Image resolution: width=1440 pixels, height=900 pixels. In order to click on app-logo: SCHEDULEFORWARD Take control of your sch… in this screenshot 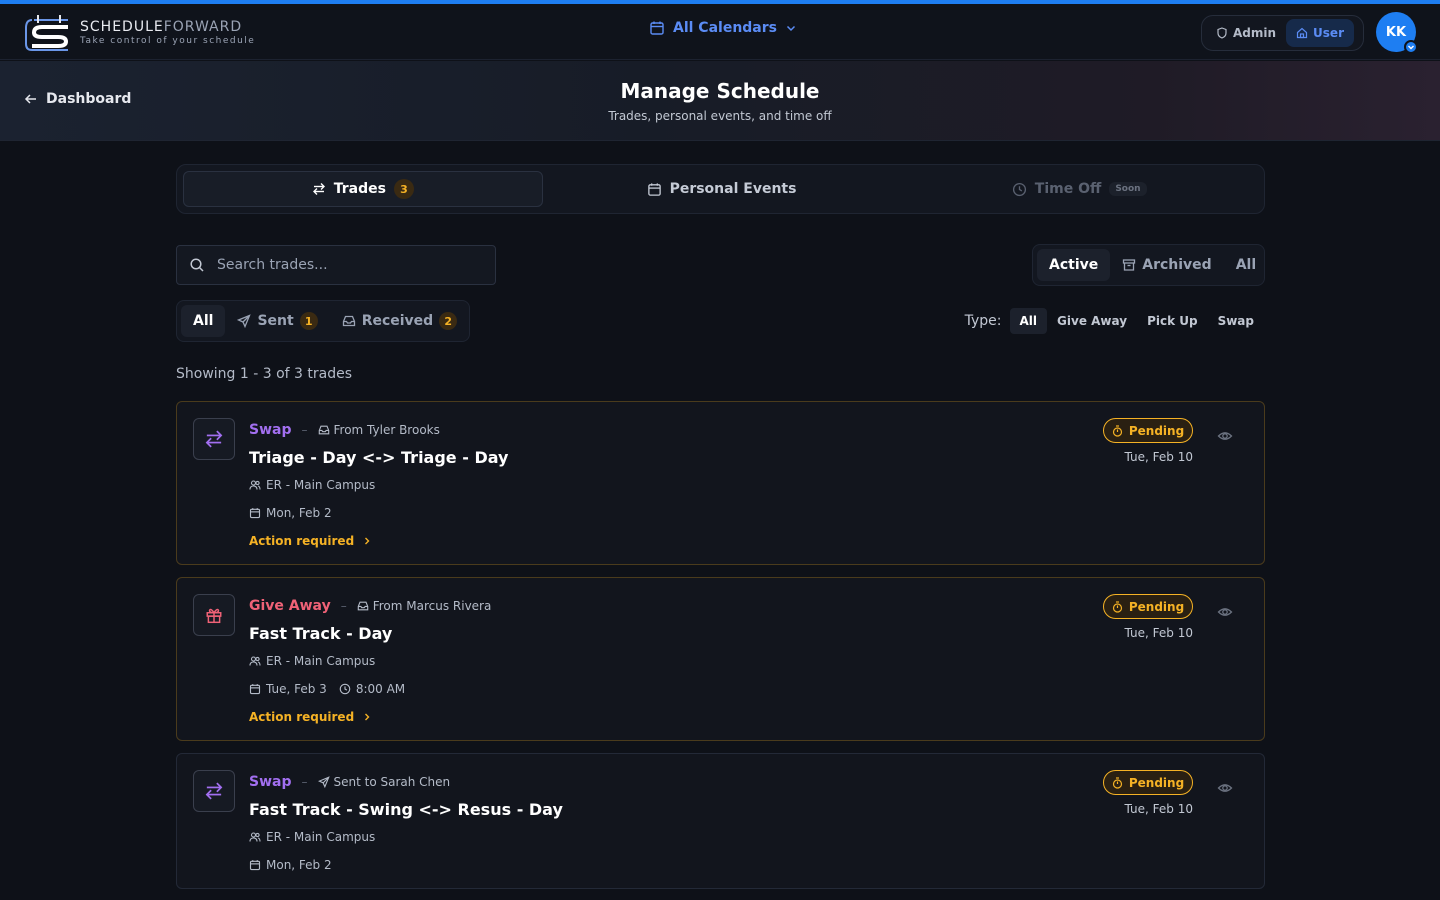, I will do `click(139, 33)`.